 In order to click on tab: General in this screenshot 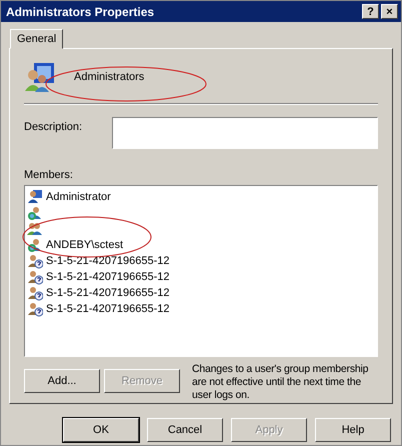, I will do `click(37, 39)`.